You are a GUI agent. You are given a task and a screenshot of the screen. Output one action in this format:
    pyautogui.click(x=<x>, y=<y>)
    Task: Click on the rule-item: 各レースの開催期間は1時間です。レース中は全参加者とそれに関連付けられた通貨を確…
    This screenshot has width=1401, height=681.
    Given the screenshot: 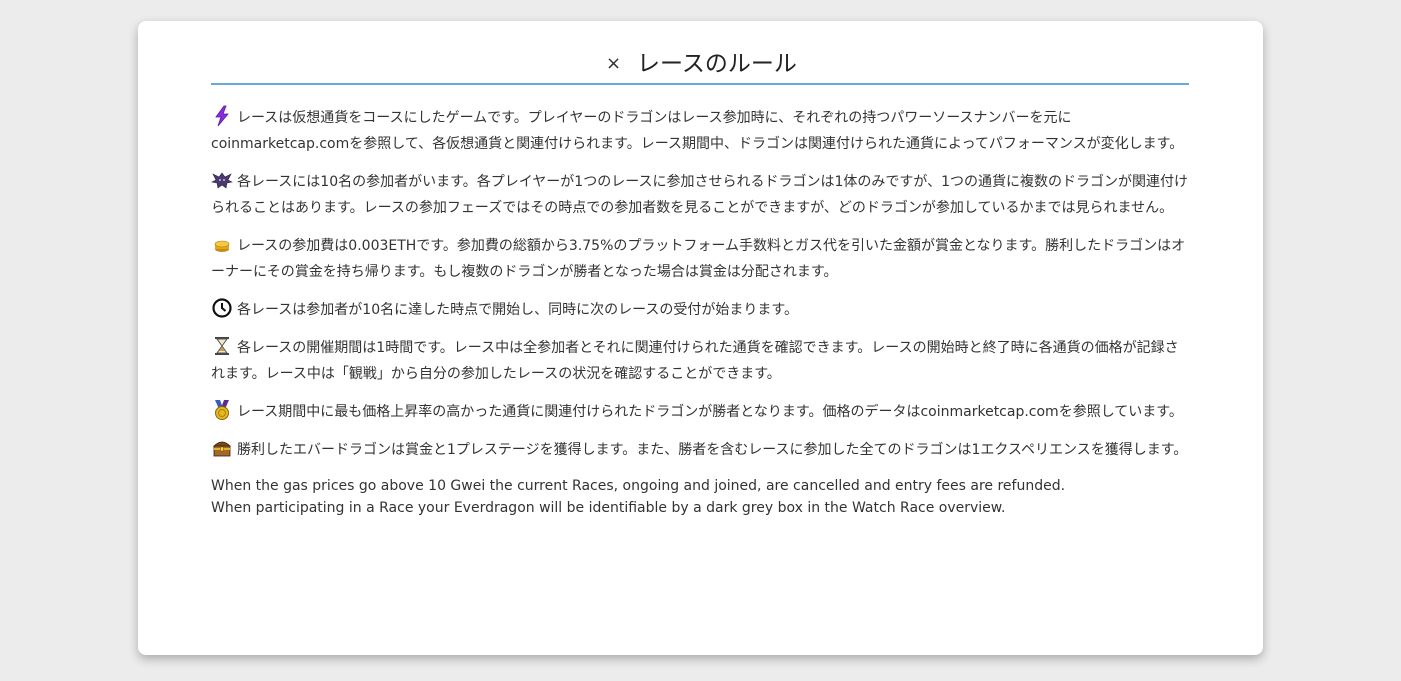 What is the action you would take?
    pyautogui.click(x=700, y=361)
    